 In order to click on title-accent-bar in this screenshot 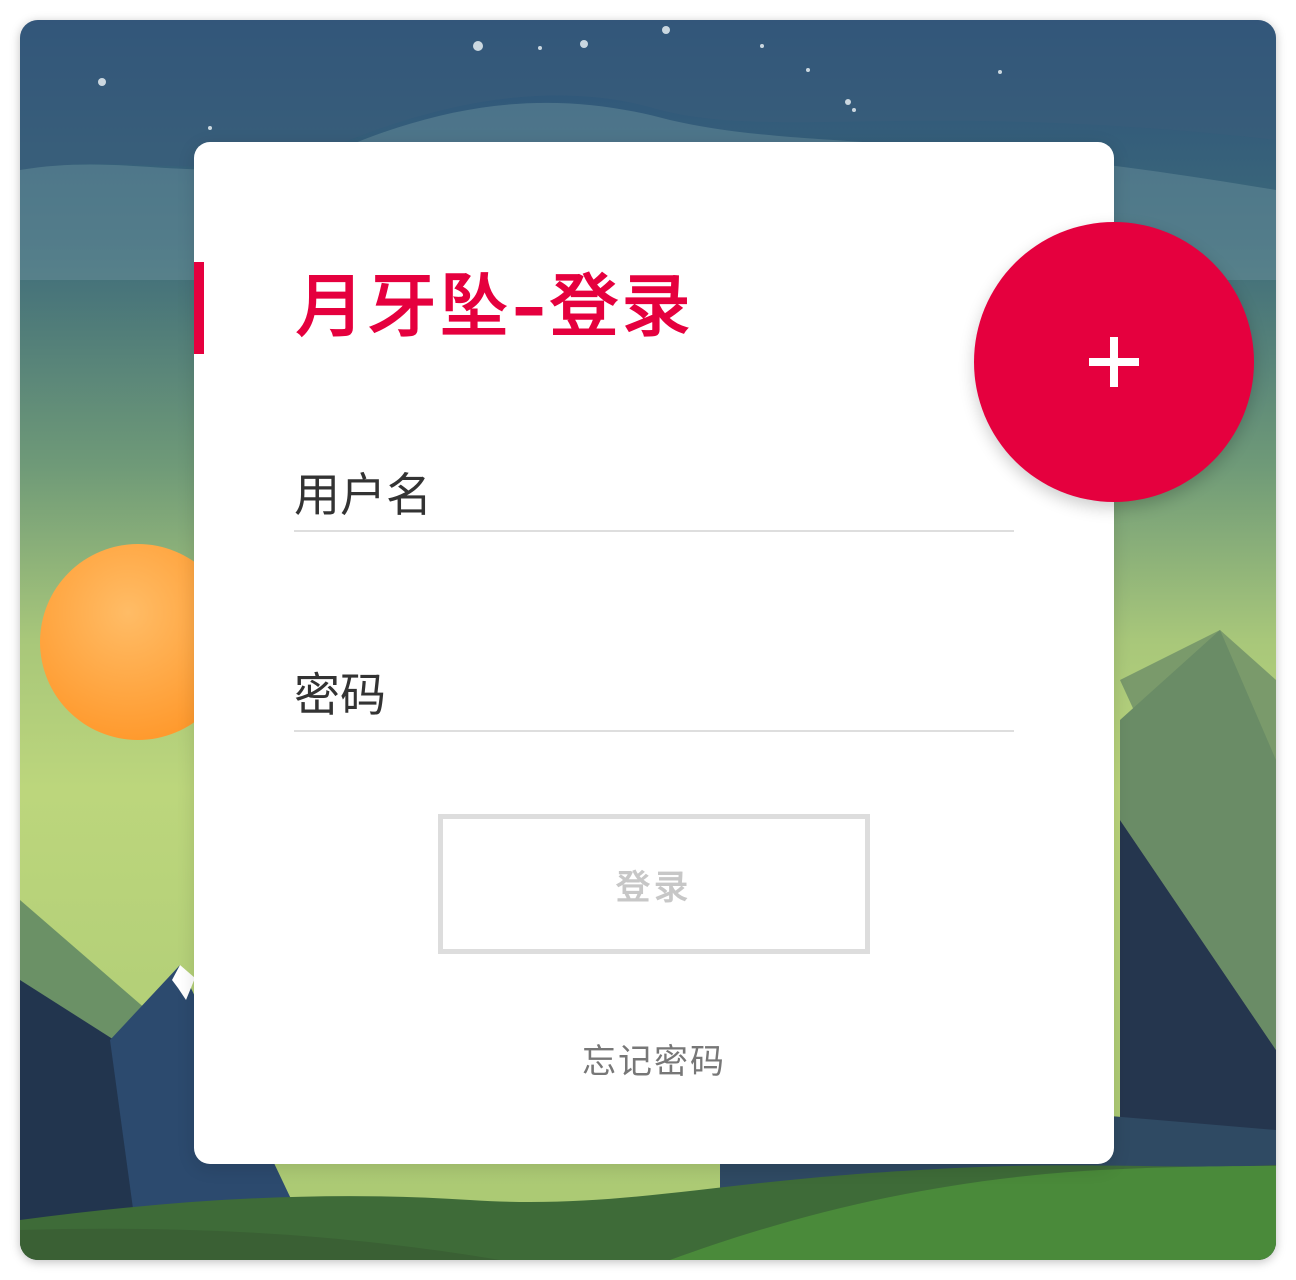, I will do `click(199, 308)`.